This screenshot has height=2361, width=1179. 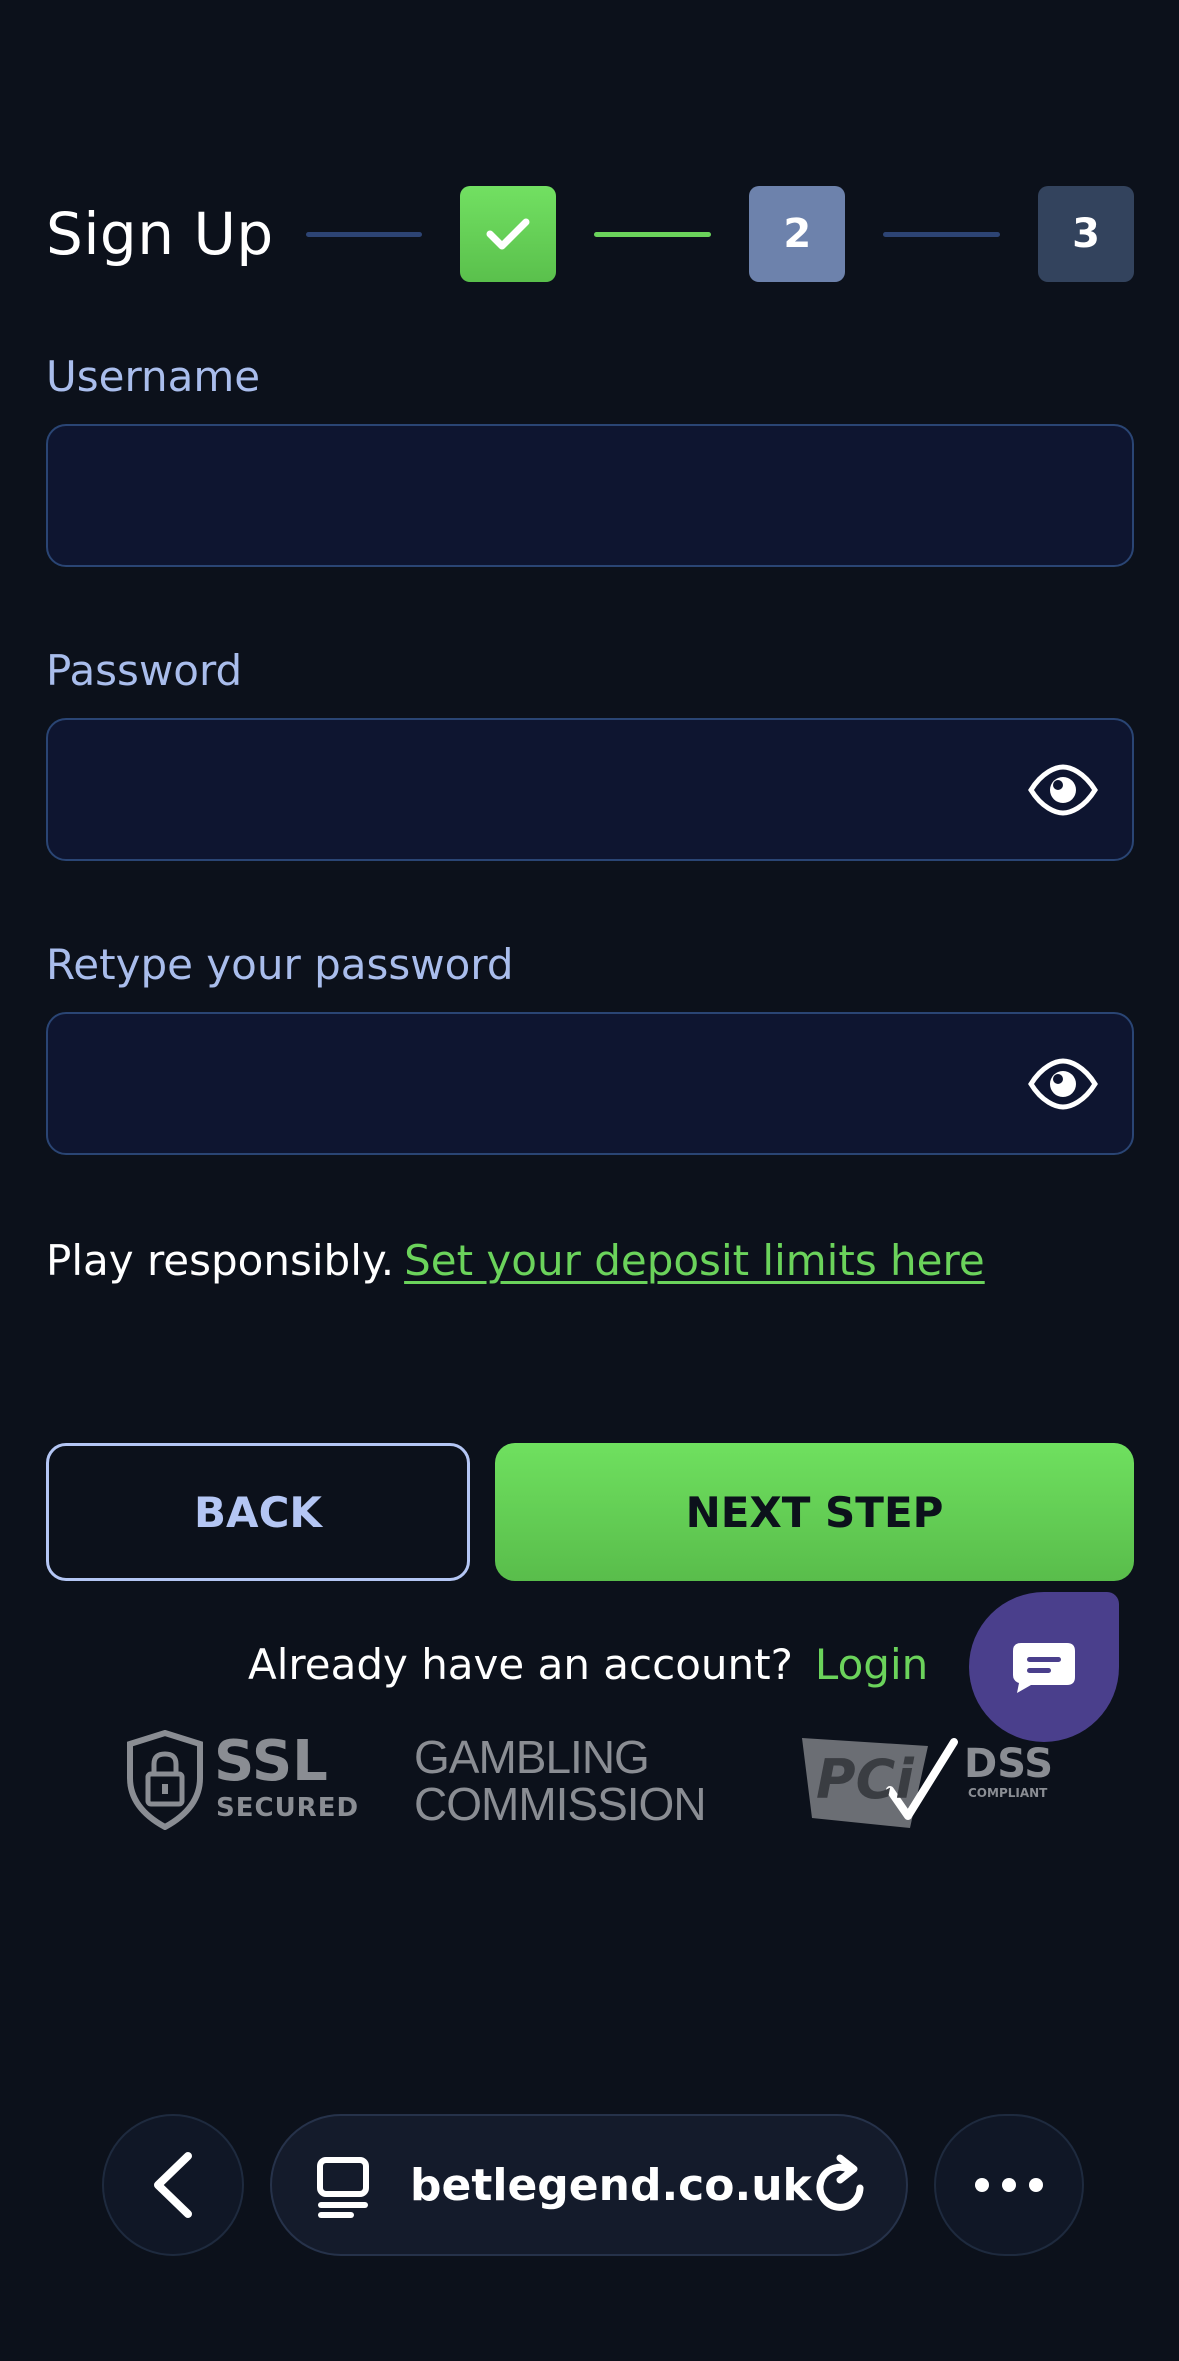 I want to click on page-title: Sign Up, so click(x=160, y=234).